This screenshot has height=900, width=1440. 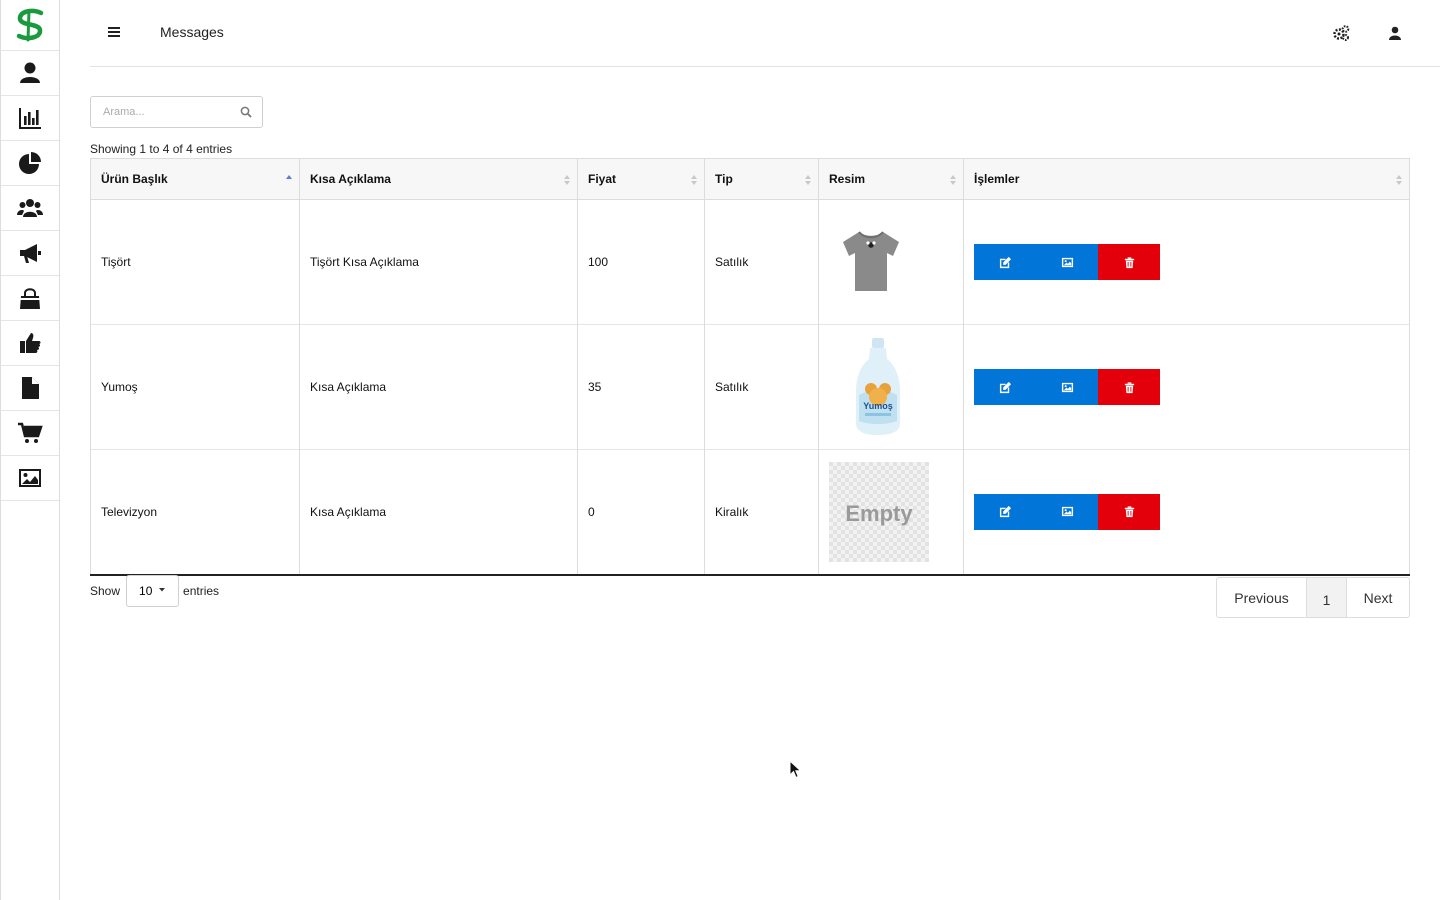 I want to click on page-length-select: 10, so click(x=153, y=591).